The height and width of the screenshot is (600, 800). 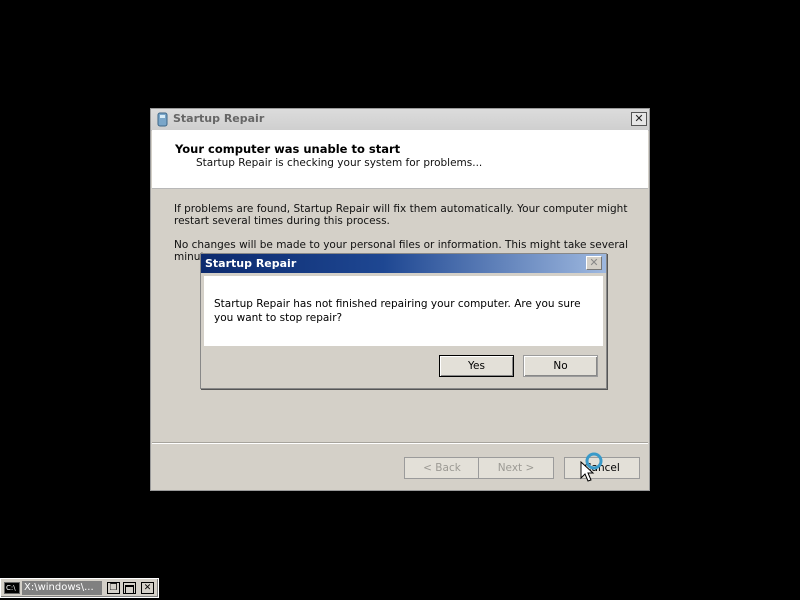 What do you see at coordinates (560, 366) in the screenshot?
I see `no-button: No` at bounding box center [560, 366].